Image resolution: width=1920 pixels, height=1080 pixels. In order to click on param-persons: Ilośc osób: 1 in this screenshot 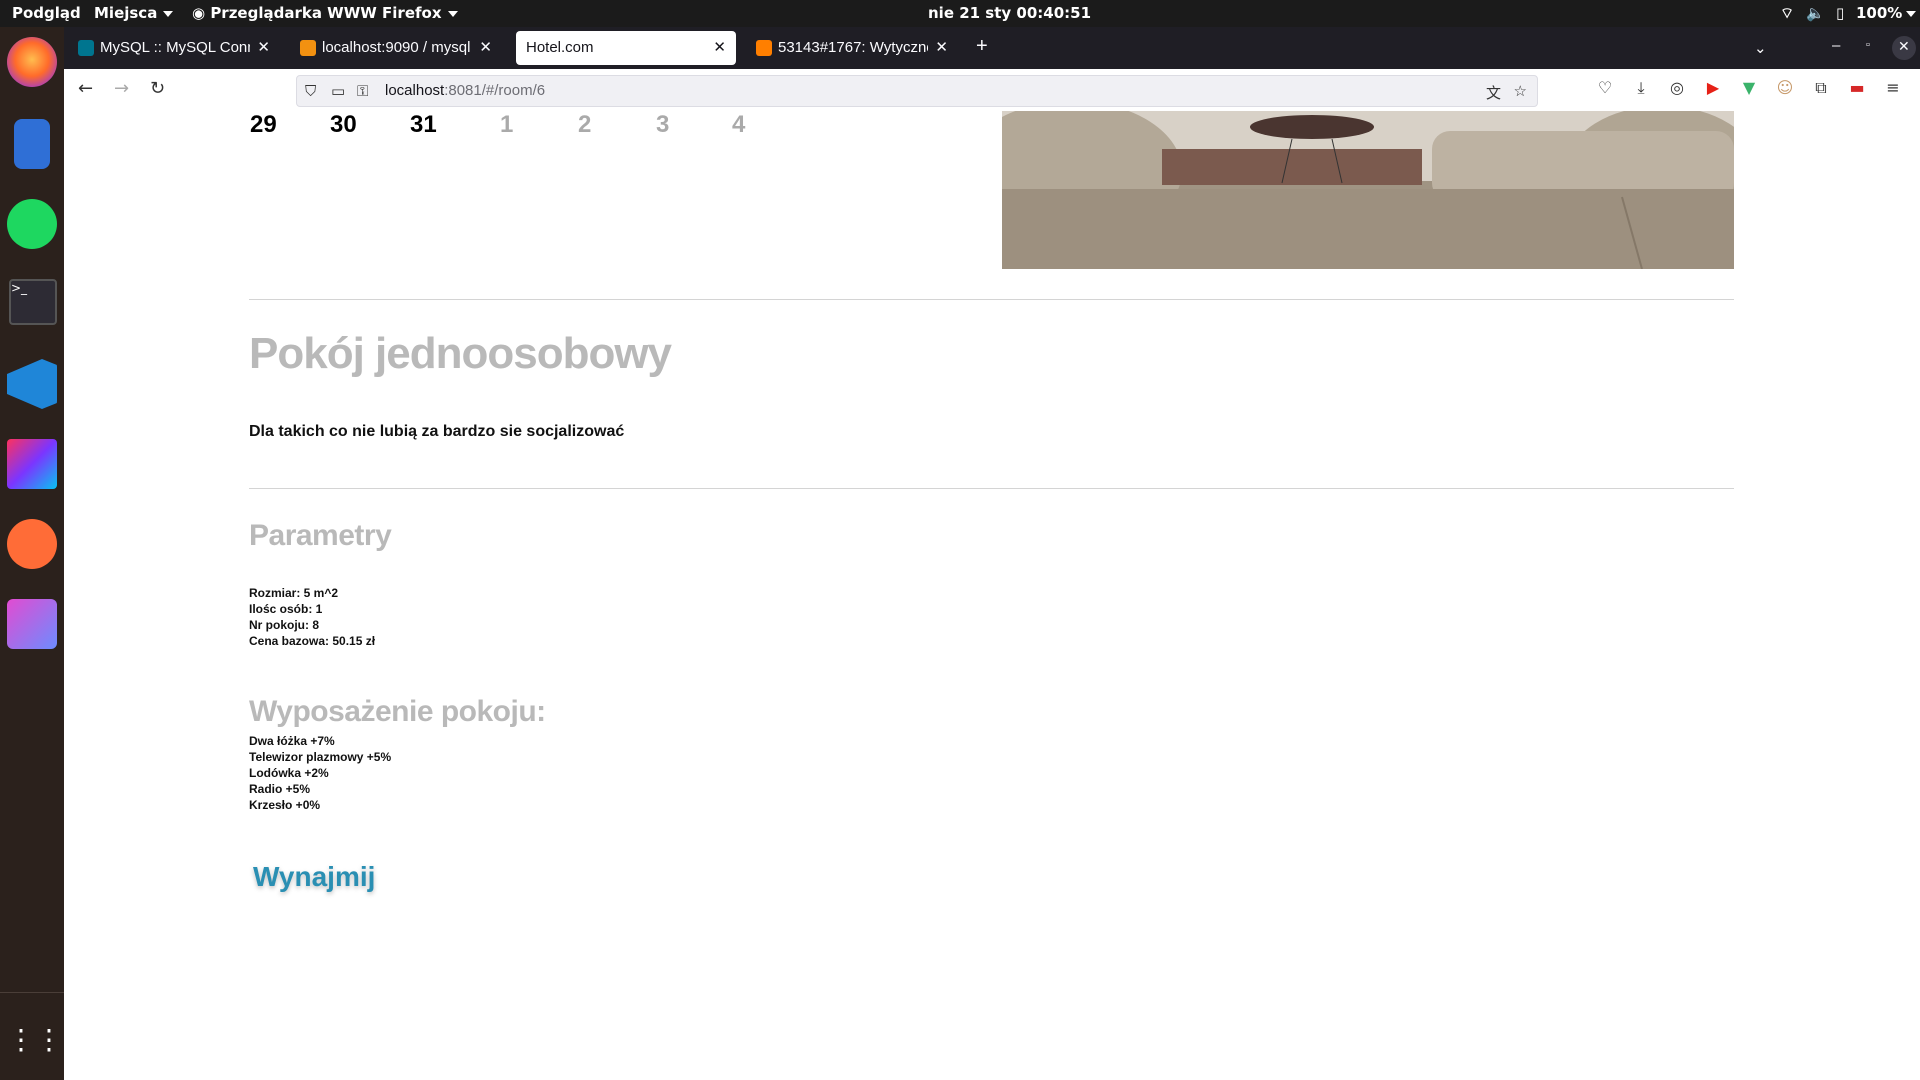, I will do `click(286, 609)`.